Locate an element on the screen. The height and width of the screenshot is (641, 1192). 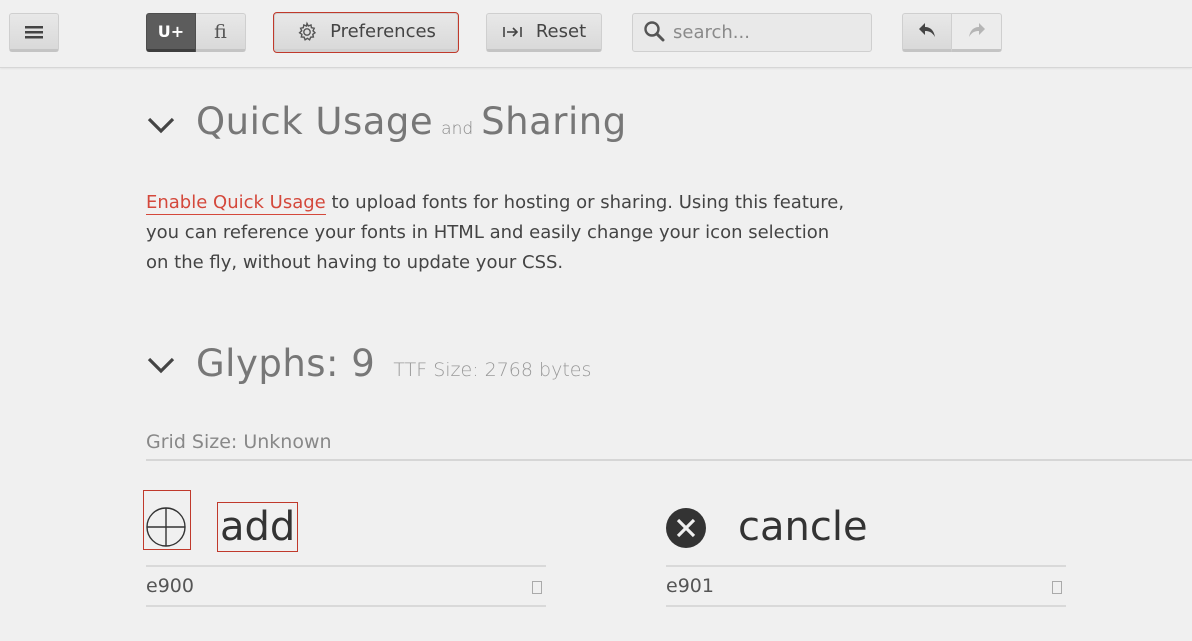
unicode-toggle-button: U+ is located at coordinates (171, 32).